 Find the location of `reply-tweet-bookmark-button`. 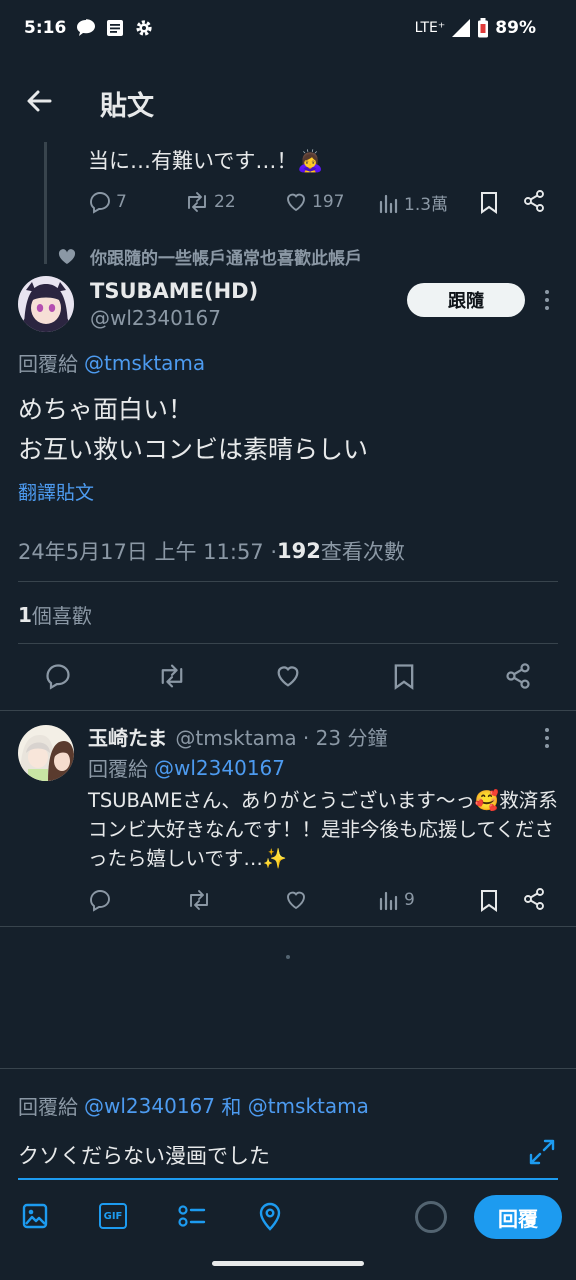

reply-tweet-bookmark-button is located at coordinates (489, 900).